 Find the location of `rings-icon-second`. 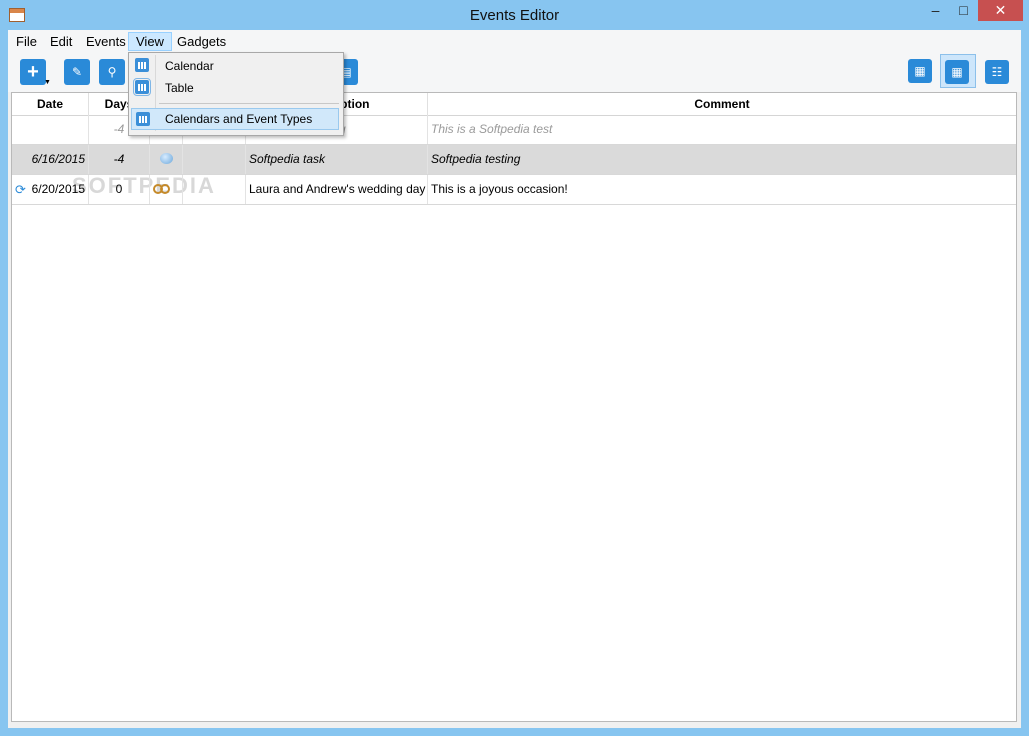

rings-icon-second is located at coordinates (165, 189).